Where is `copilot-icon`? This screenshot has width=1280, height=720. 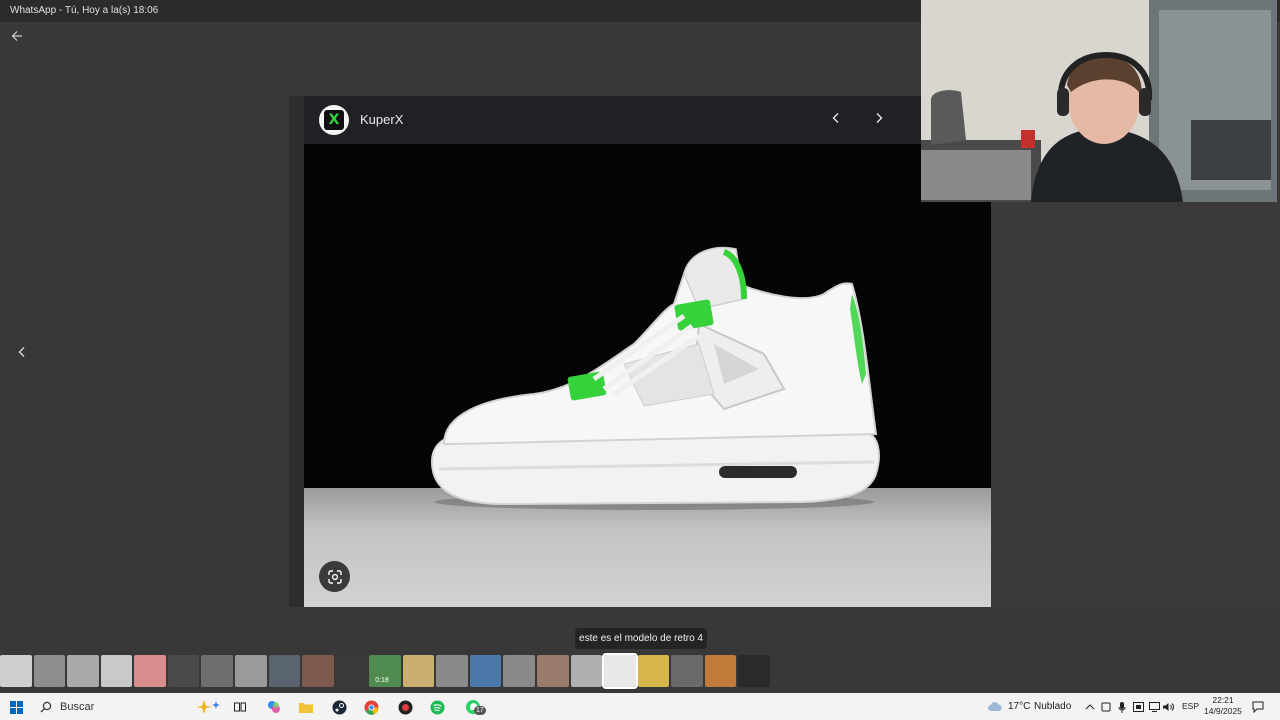 copilot-icon is located at coordinates (274, 707).